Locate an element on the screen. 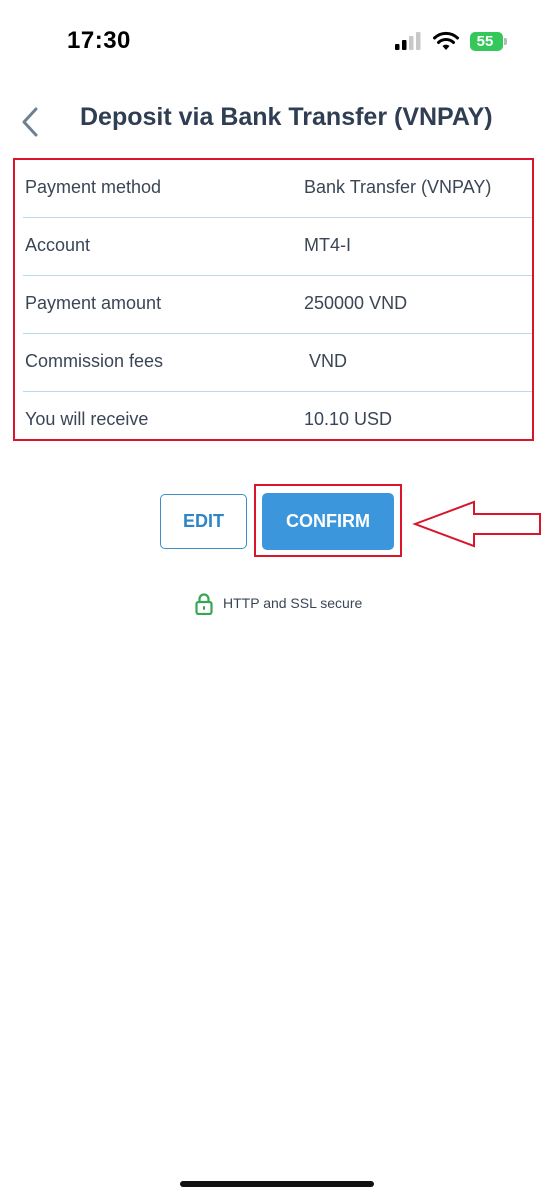  status-icons: 55 is located at coordinates (455, 42).